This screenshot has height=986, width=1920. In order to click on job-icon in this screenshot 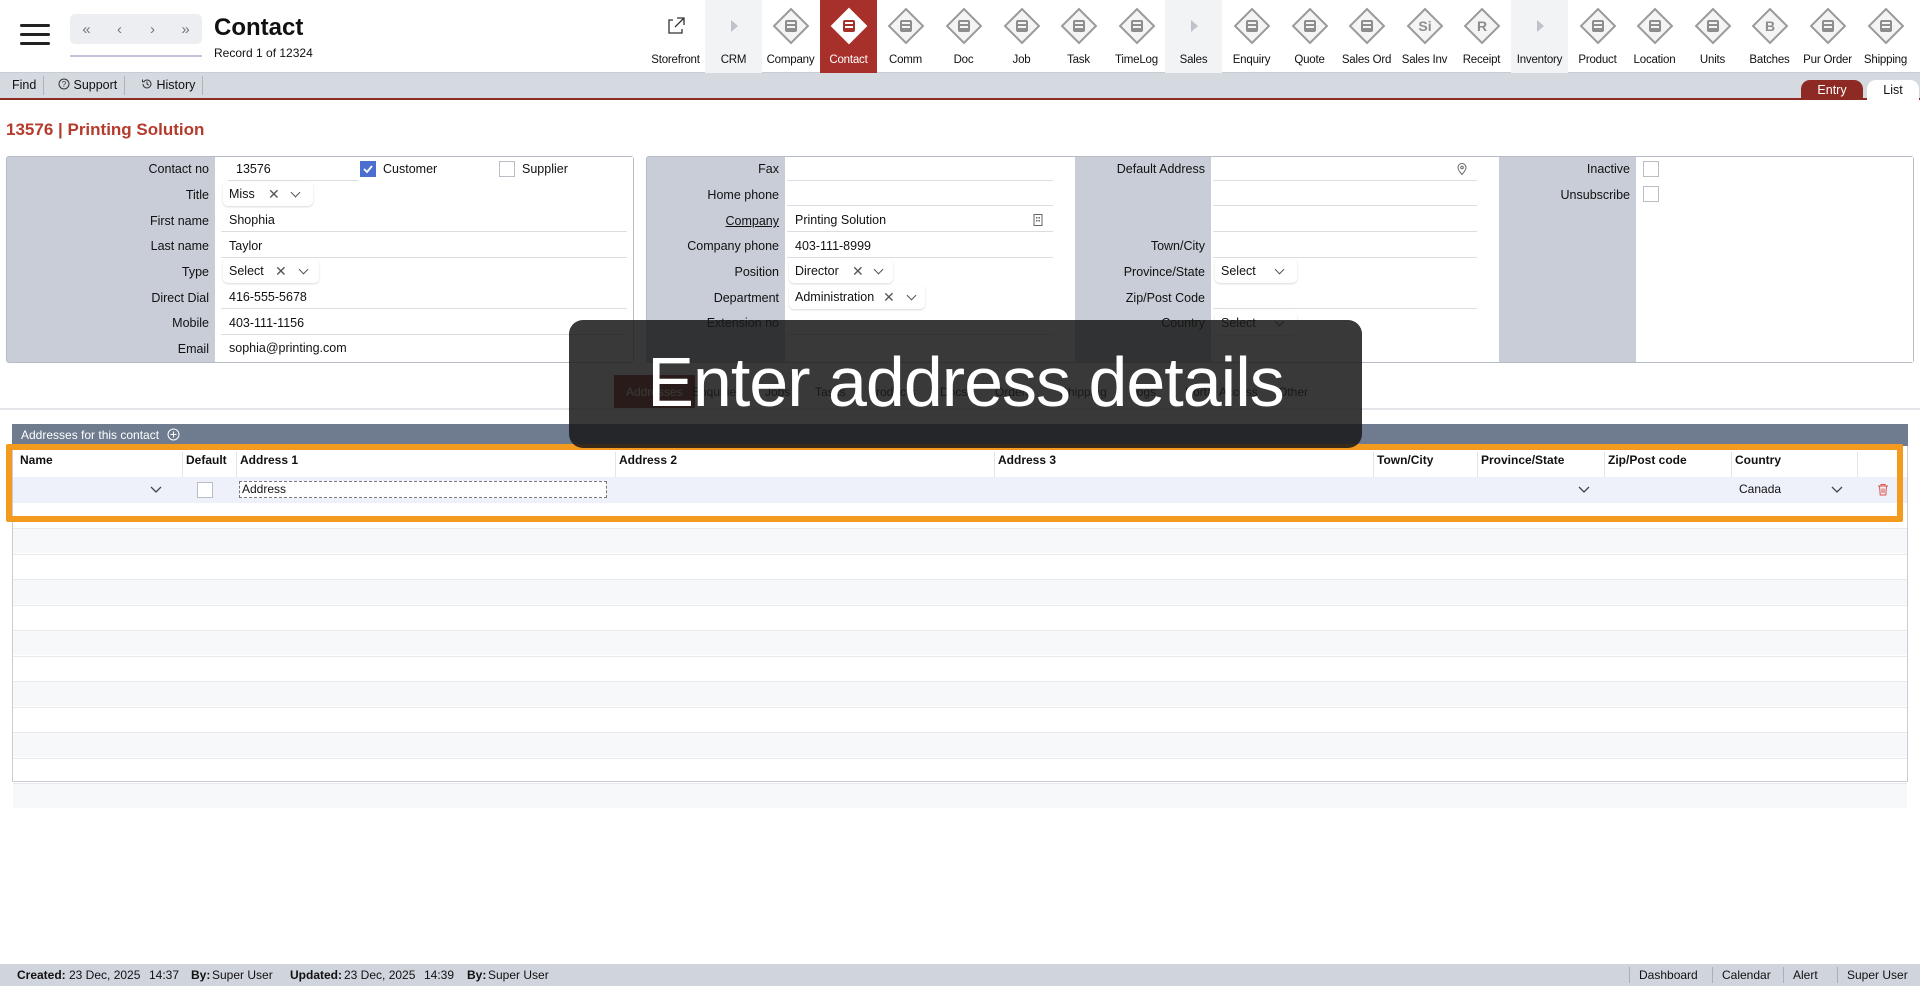, I will do `click(1022, 26)`.